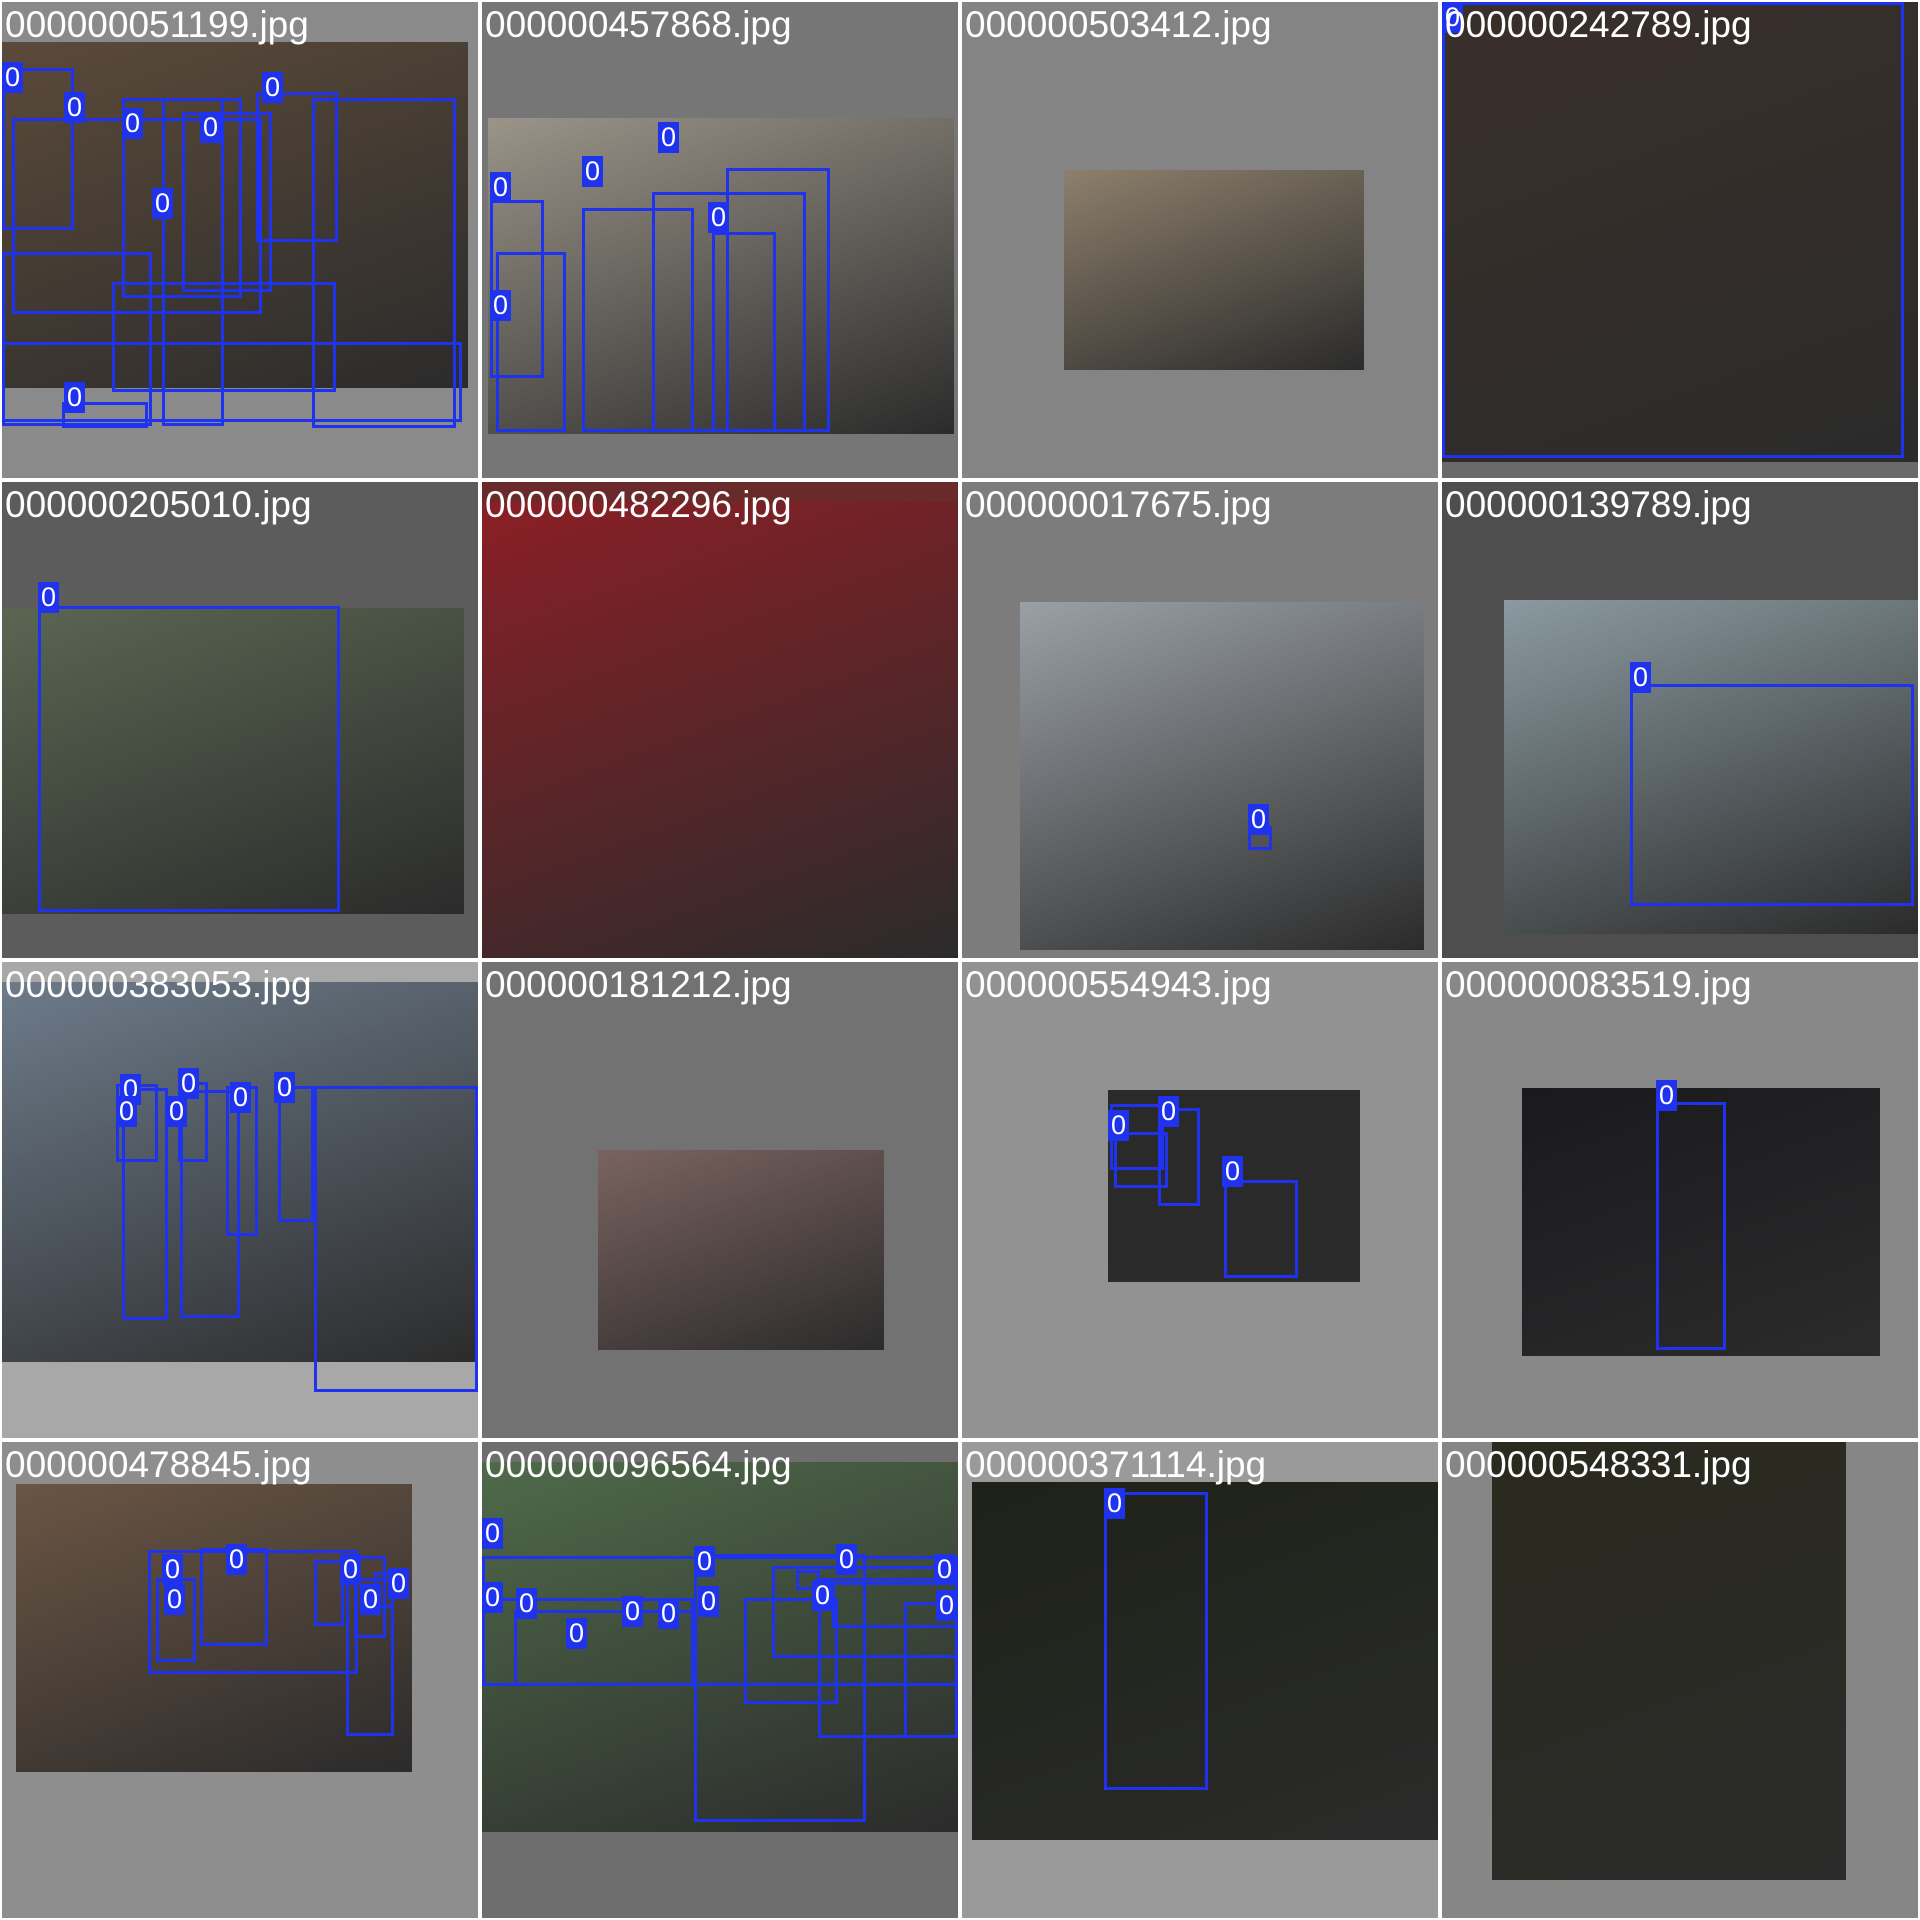  I want to click on tile-filename: 000000096564.jpg, so click(638, 1464).